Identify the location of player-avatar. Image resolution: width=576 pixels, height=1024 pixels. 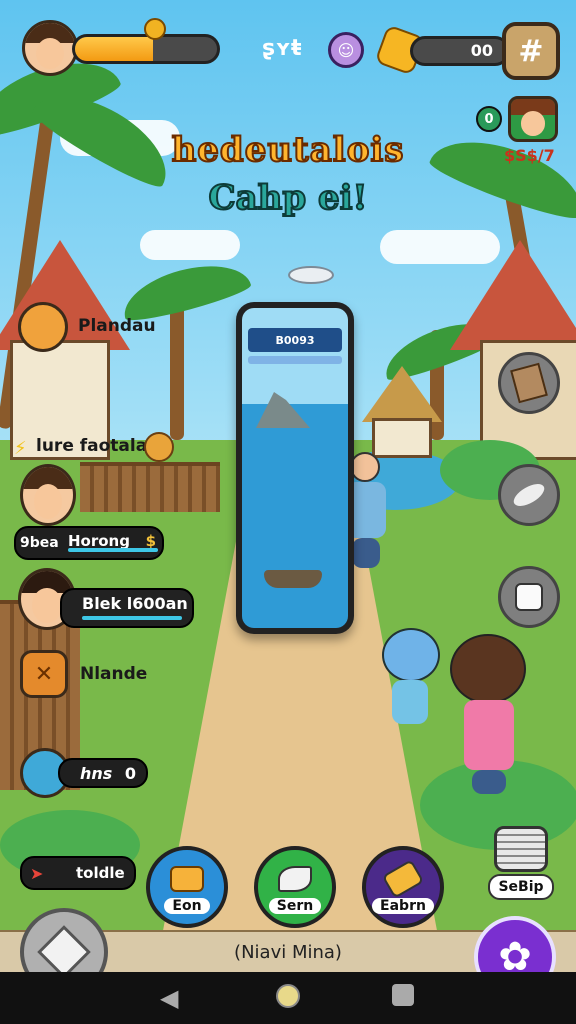
(50, 48).